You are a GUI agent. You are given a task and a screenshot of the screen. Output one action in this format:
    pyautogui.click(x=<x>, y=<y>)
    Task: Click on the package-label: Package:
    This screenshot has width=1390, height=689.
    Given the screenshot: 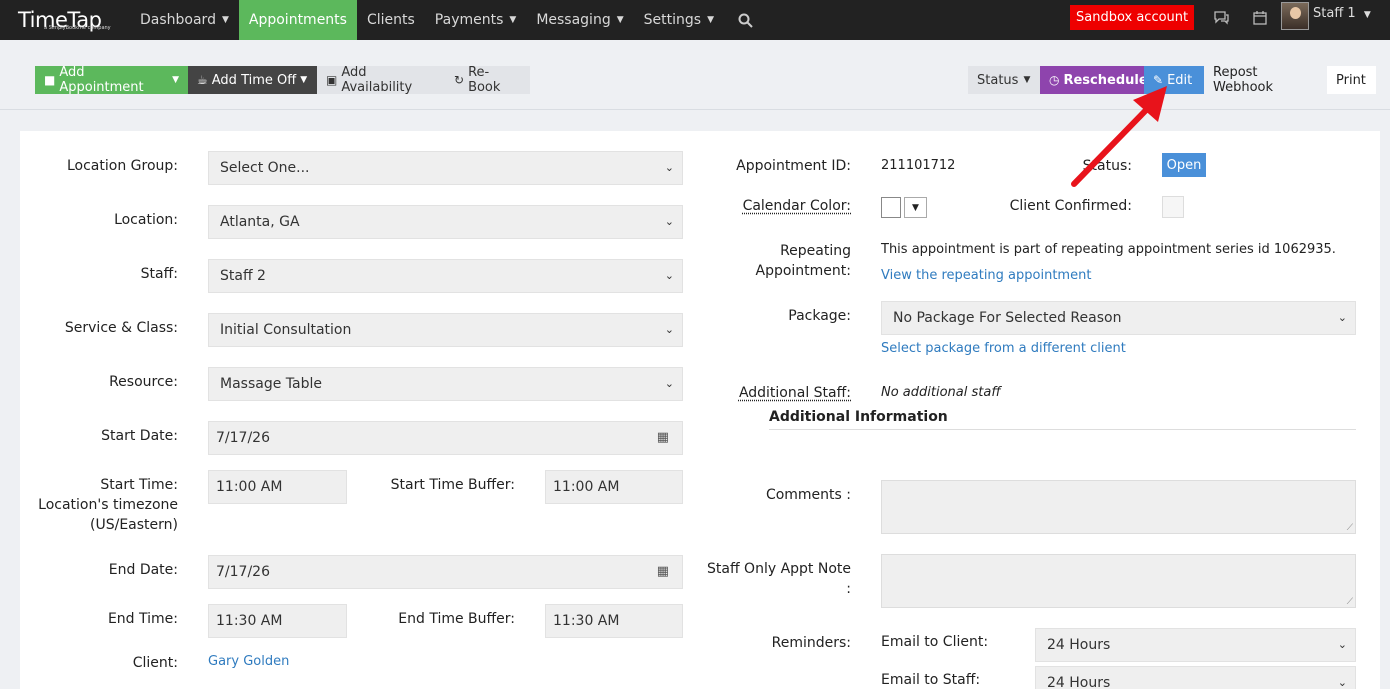 What is the action you would take?
    pyautogui.click(x=819, y=316)
    